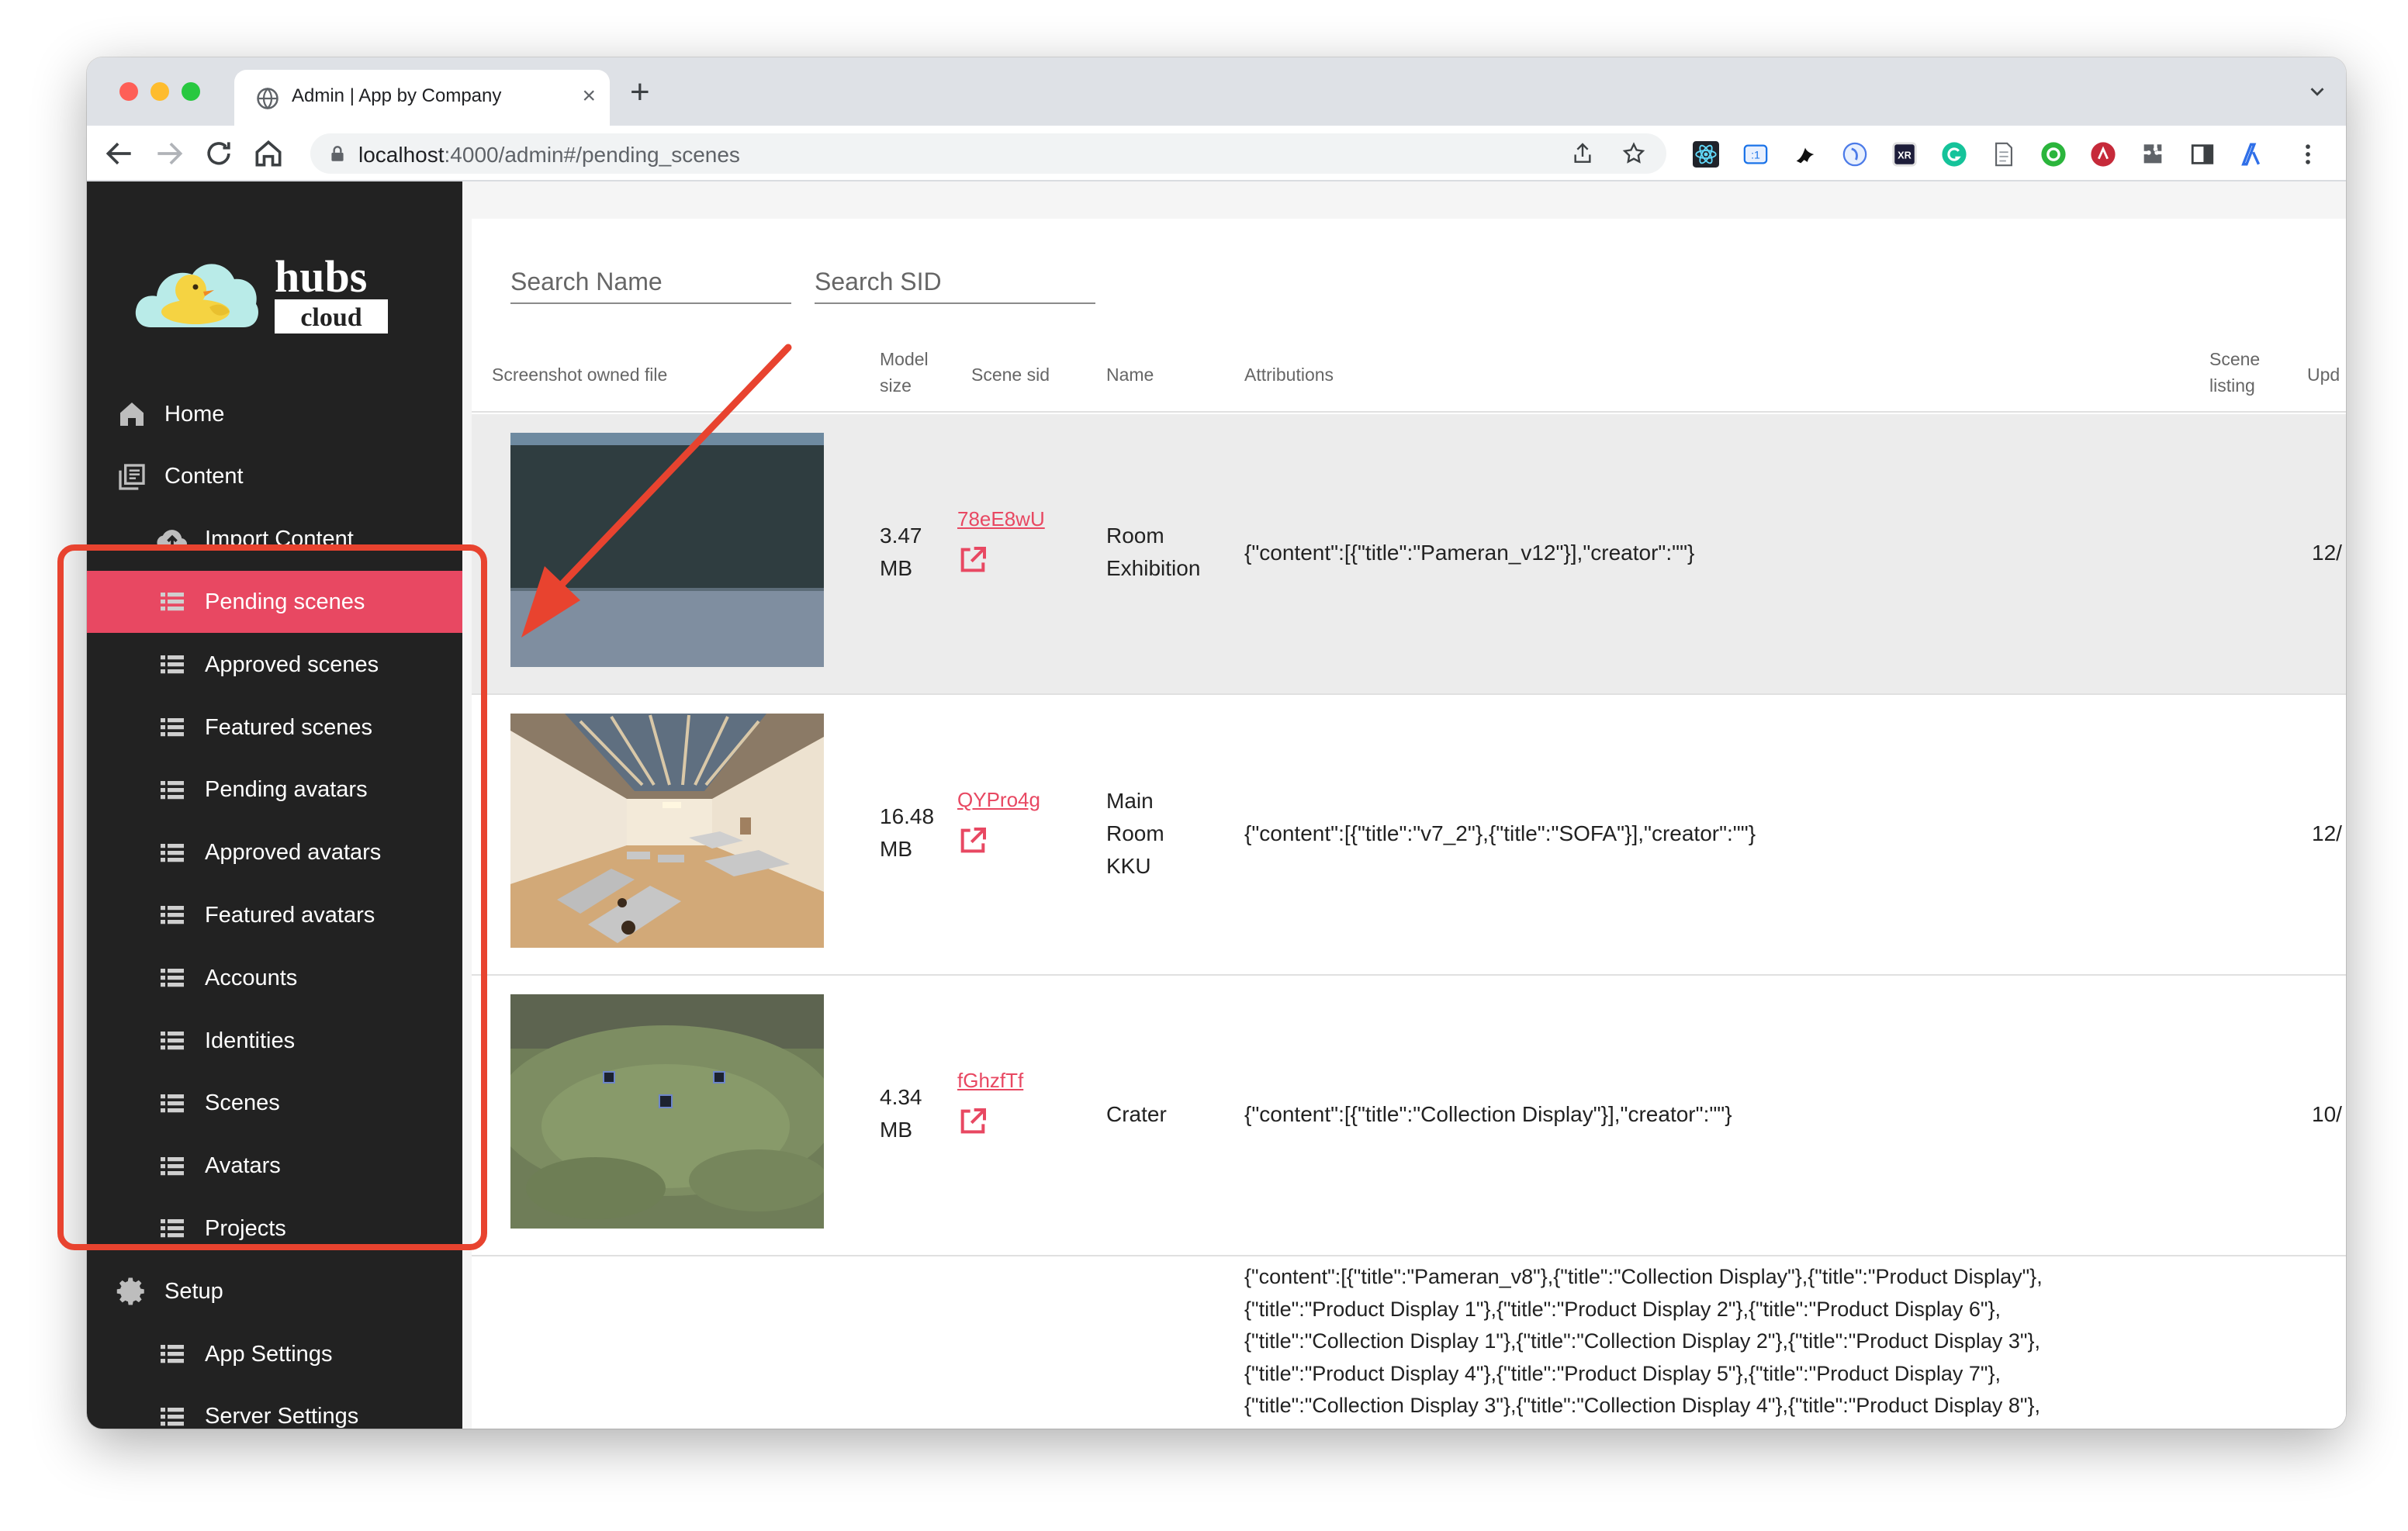  What do you see at coordinates (2202, 154) in the screenshot?
I see `side-panel-icon` at bounding box center [2202, 154].